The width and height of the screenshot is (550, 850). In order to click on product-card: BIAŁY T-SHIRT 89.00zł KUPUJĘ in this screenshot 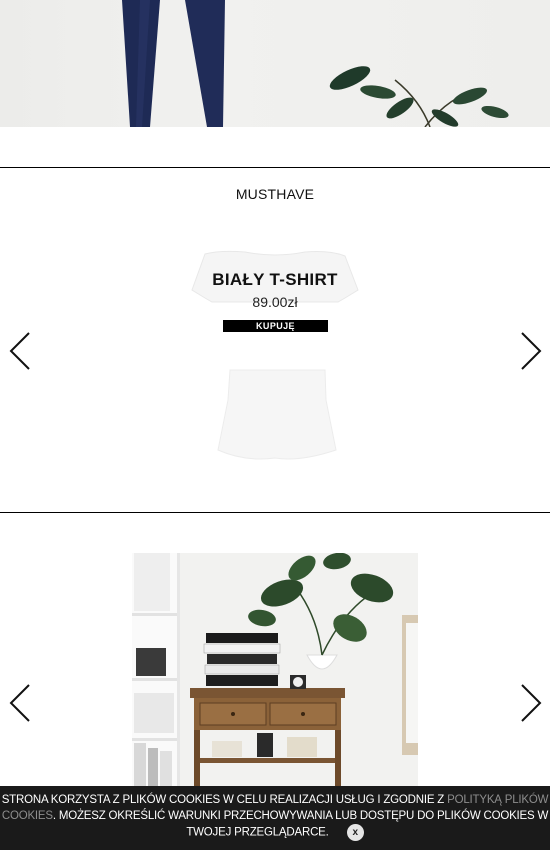, I will do `click(275, 355)`.